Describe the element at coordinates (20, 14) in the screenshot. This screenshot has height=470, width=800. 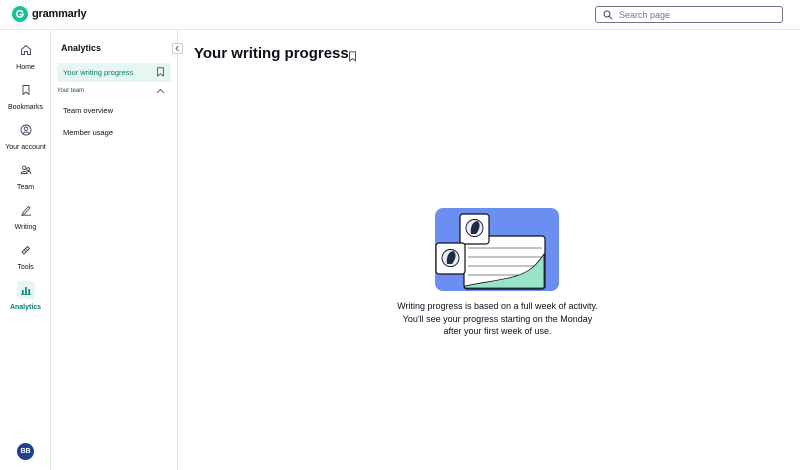
I see `grammarly-g-icon` at that location.